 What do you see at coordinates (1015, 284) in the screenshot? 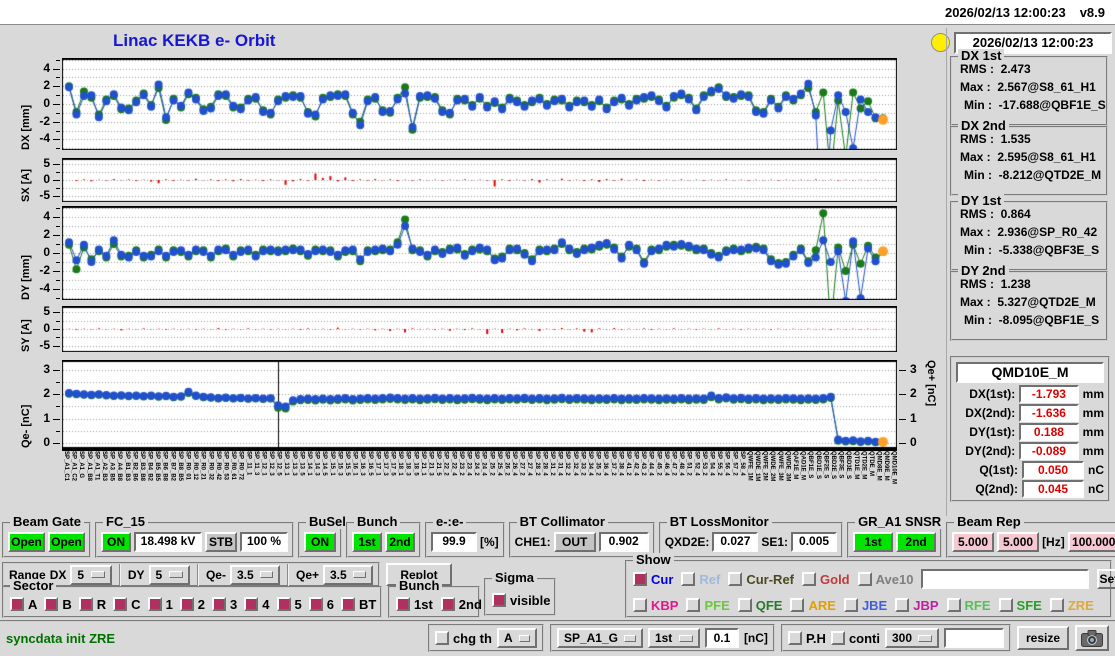
I see `rms-value: 1.238` at bounding box center [1015, 284].